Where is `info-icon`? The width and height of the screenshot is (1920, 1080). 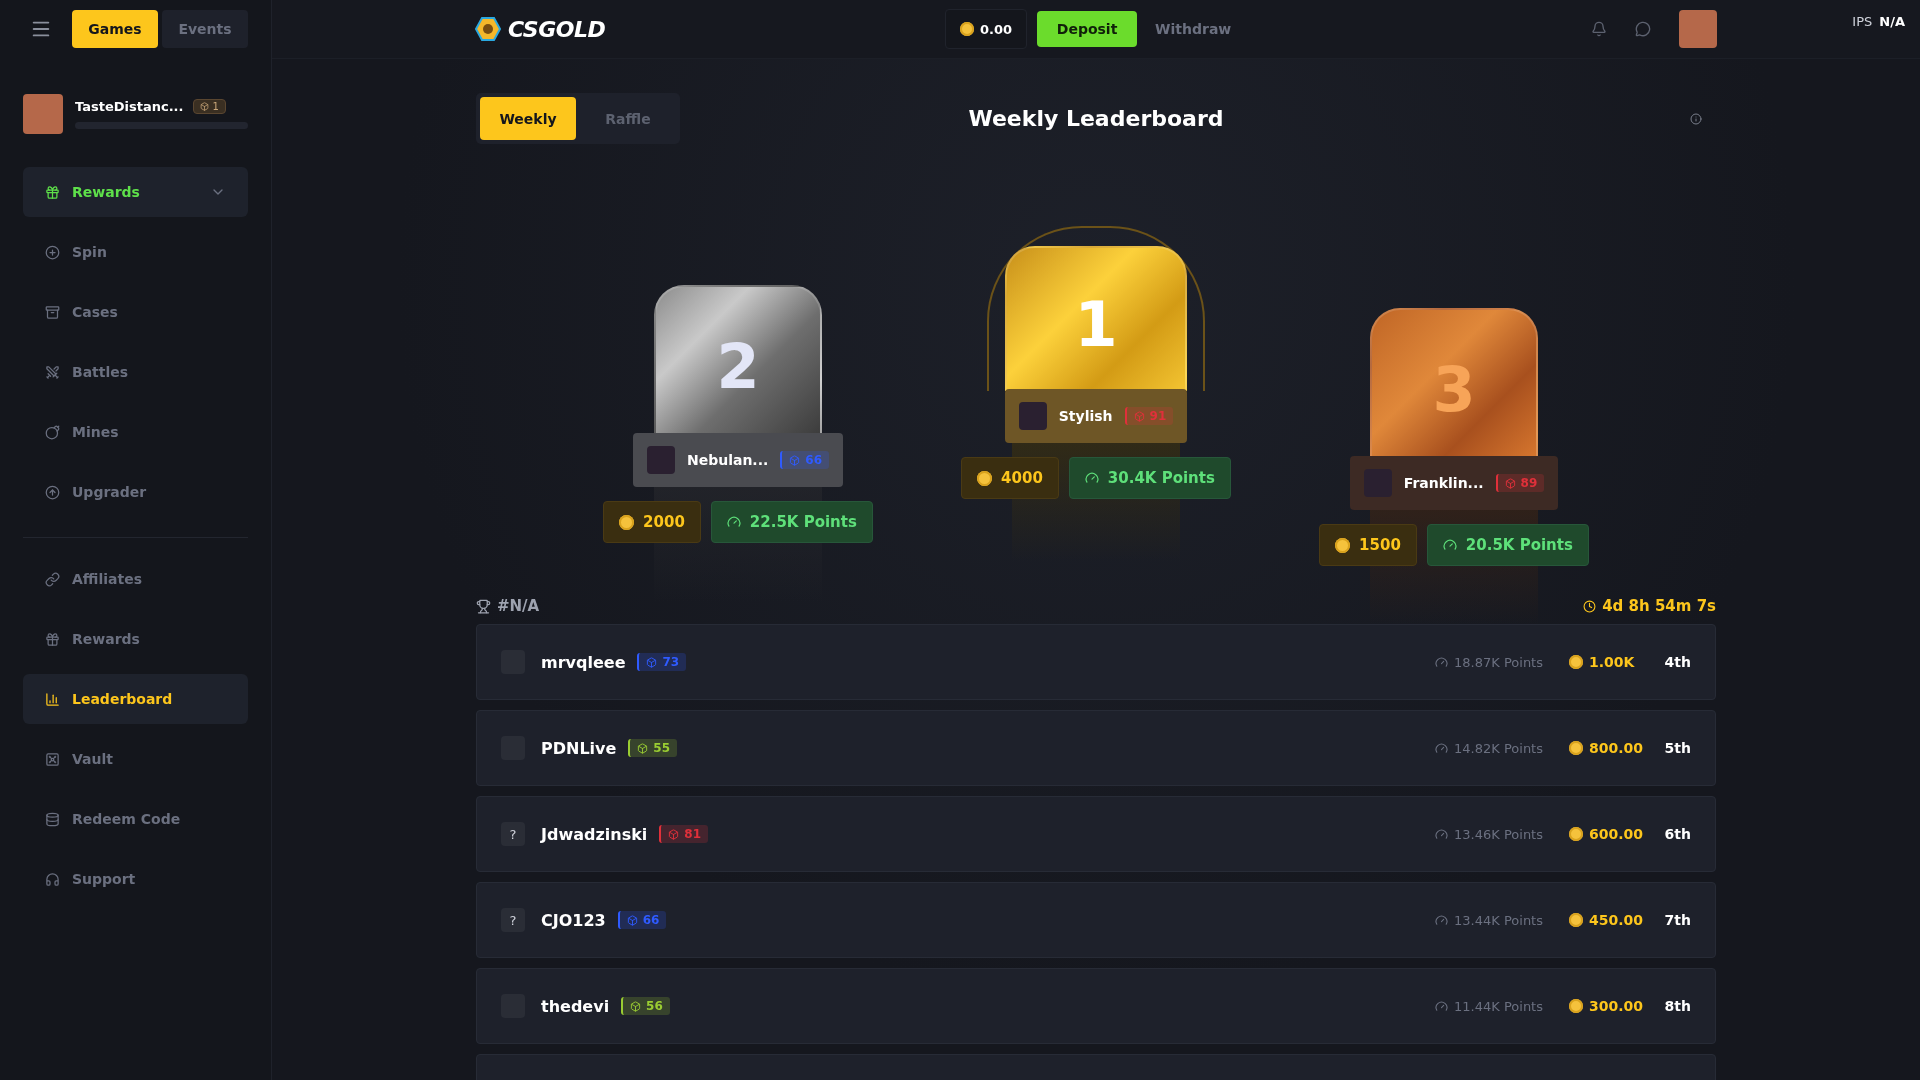 info-icon is located at coordinates (1696, 118).